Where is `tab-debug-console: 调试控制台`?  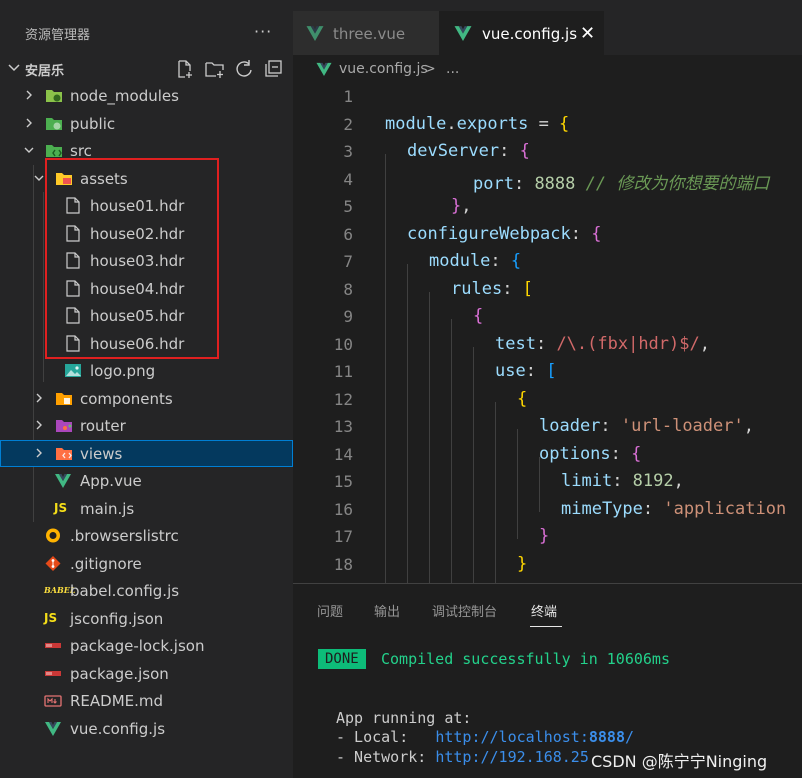
tab-debug-console: 调试控制台 is located at coordinates (464, 610).